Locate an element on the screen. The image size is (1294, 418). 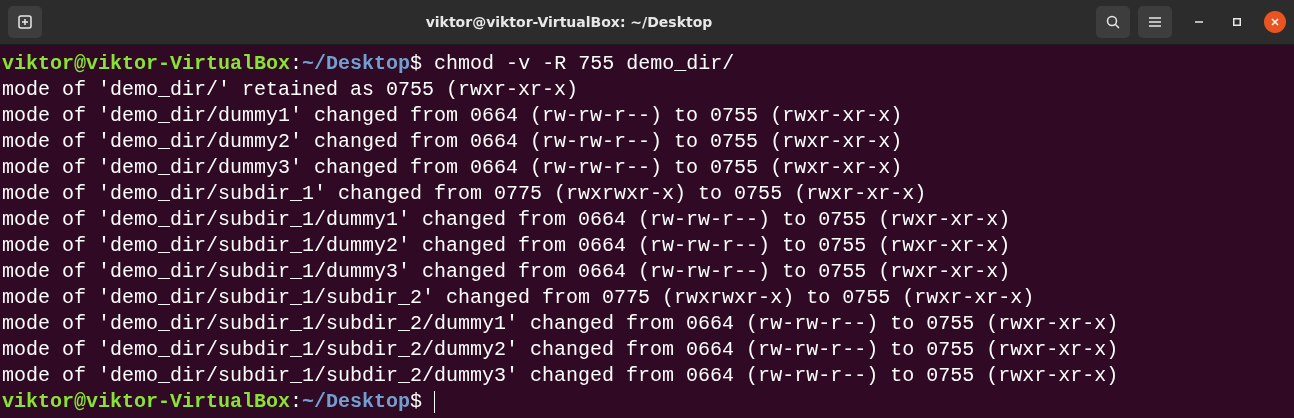
output-line: mode of 'demo_dir/subdir_1/subdir_2/dummy2' changed from 0664 (rw-rw-r--) to 0755 (rwxr-xr-x) is located at coordinates (560, 350).